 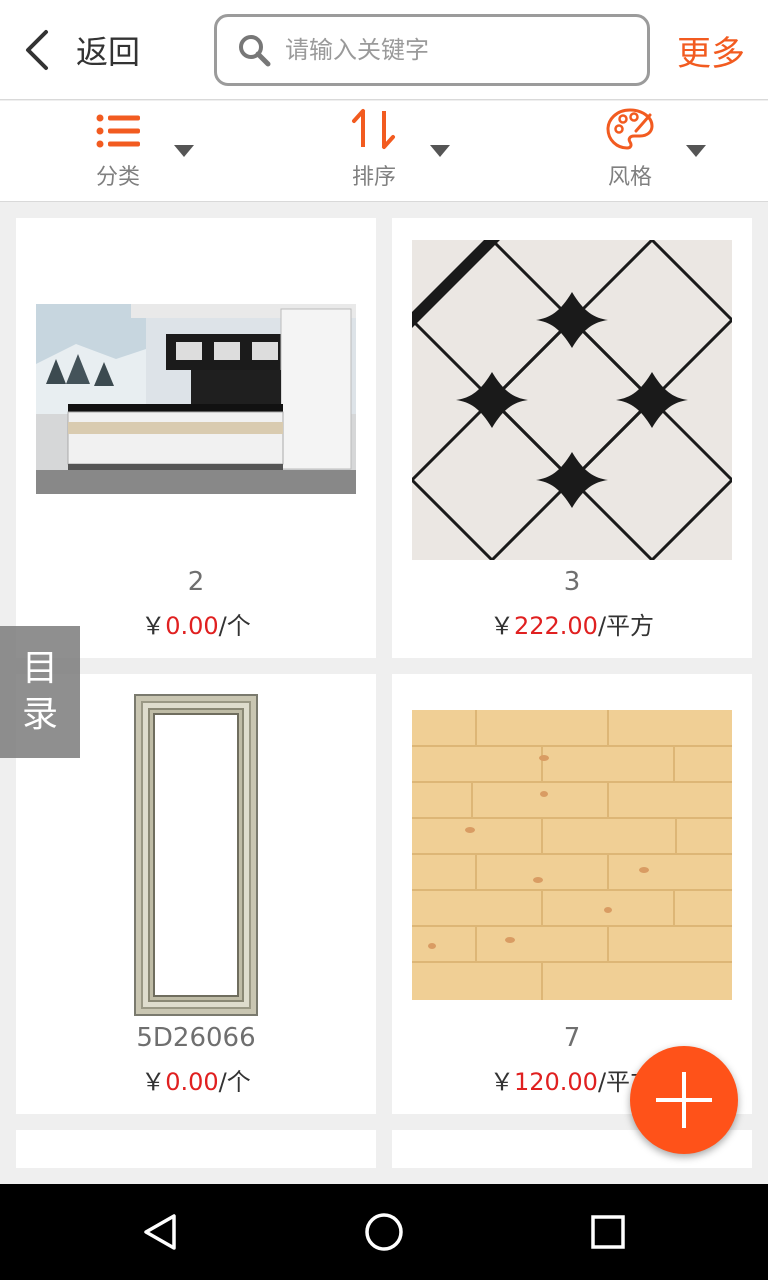 I want to click on filter-sort: 排序, so click(x=444, y=151).